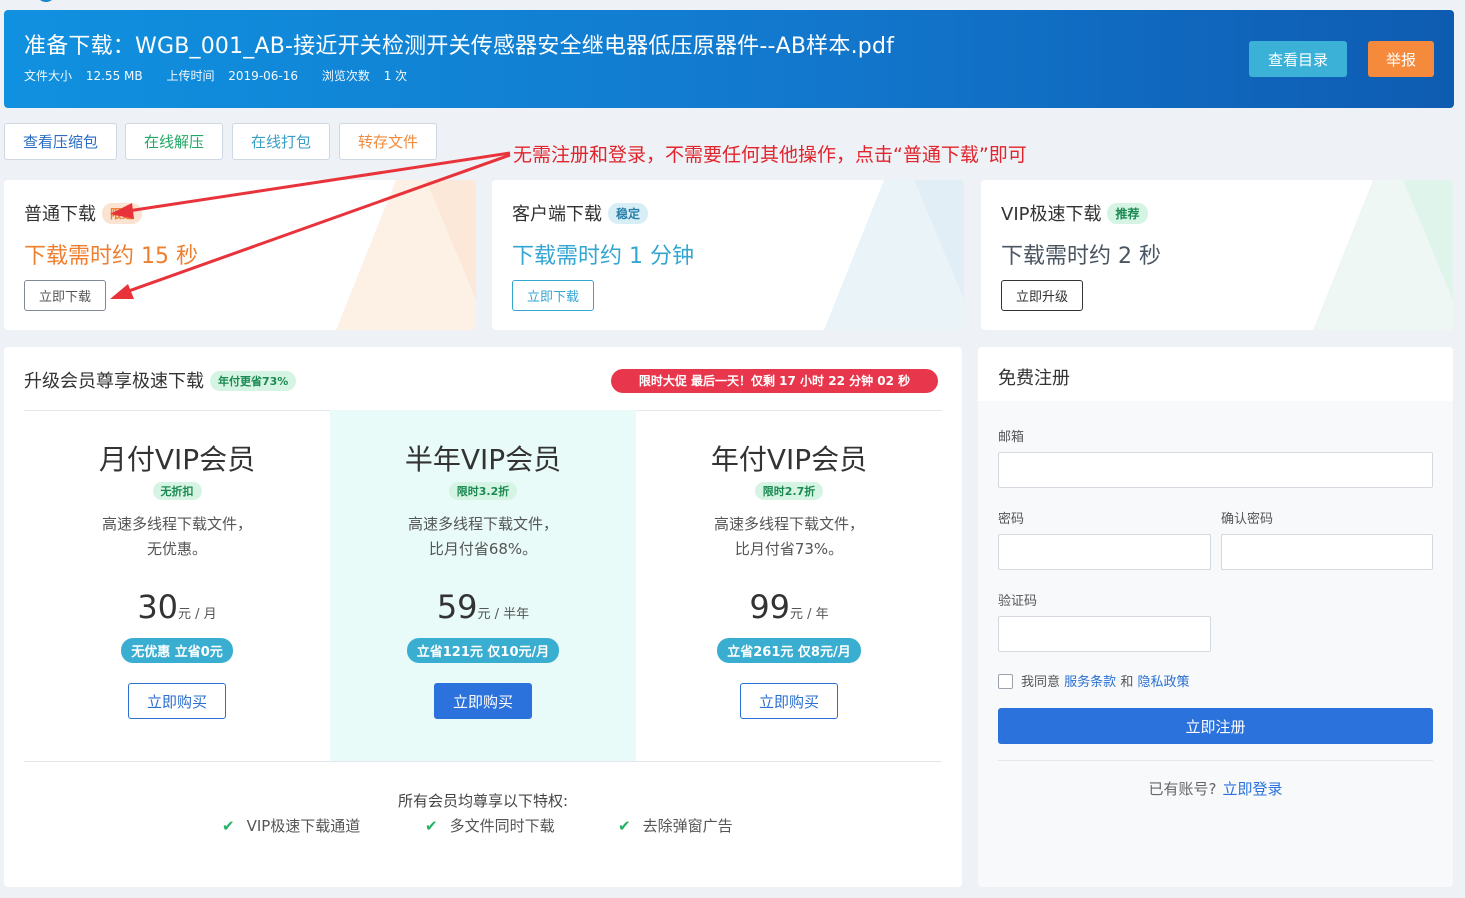 This screenshot has height=898, width=1465. Describe the element at coordinates (789, 491) in the screenshot. I see `plan-tag: 限时2.7折` at that location.